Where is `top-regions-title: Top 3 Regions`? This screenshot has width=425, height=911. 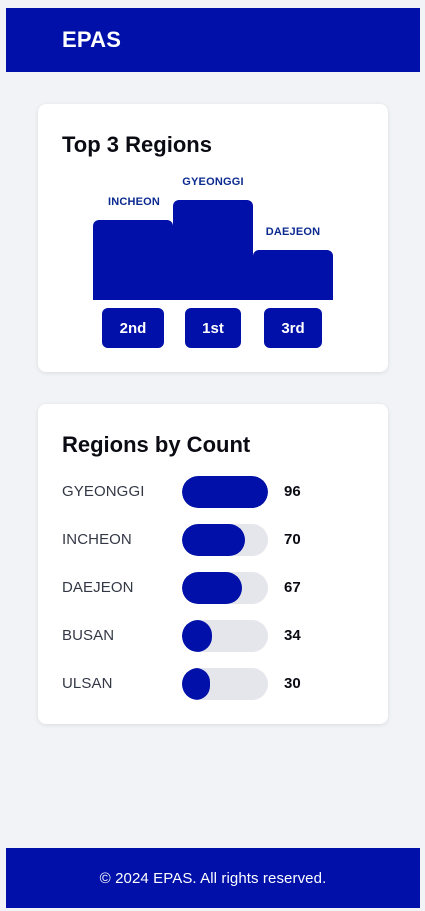 top-regions-title: Top 3 Regions is located at coordinates (137, 144).